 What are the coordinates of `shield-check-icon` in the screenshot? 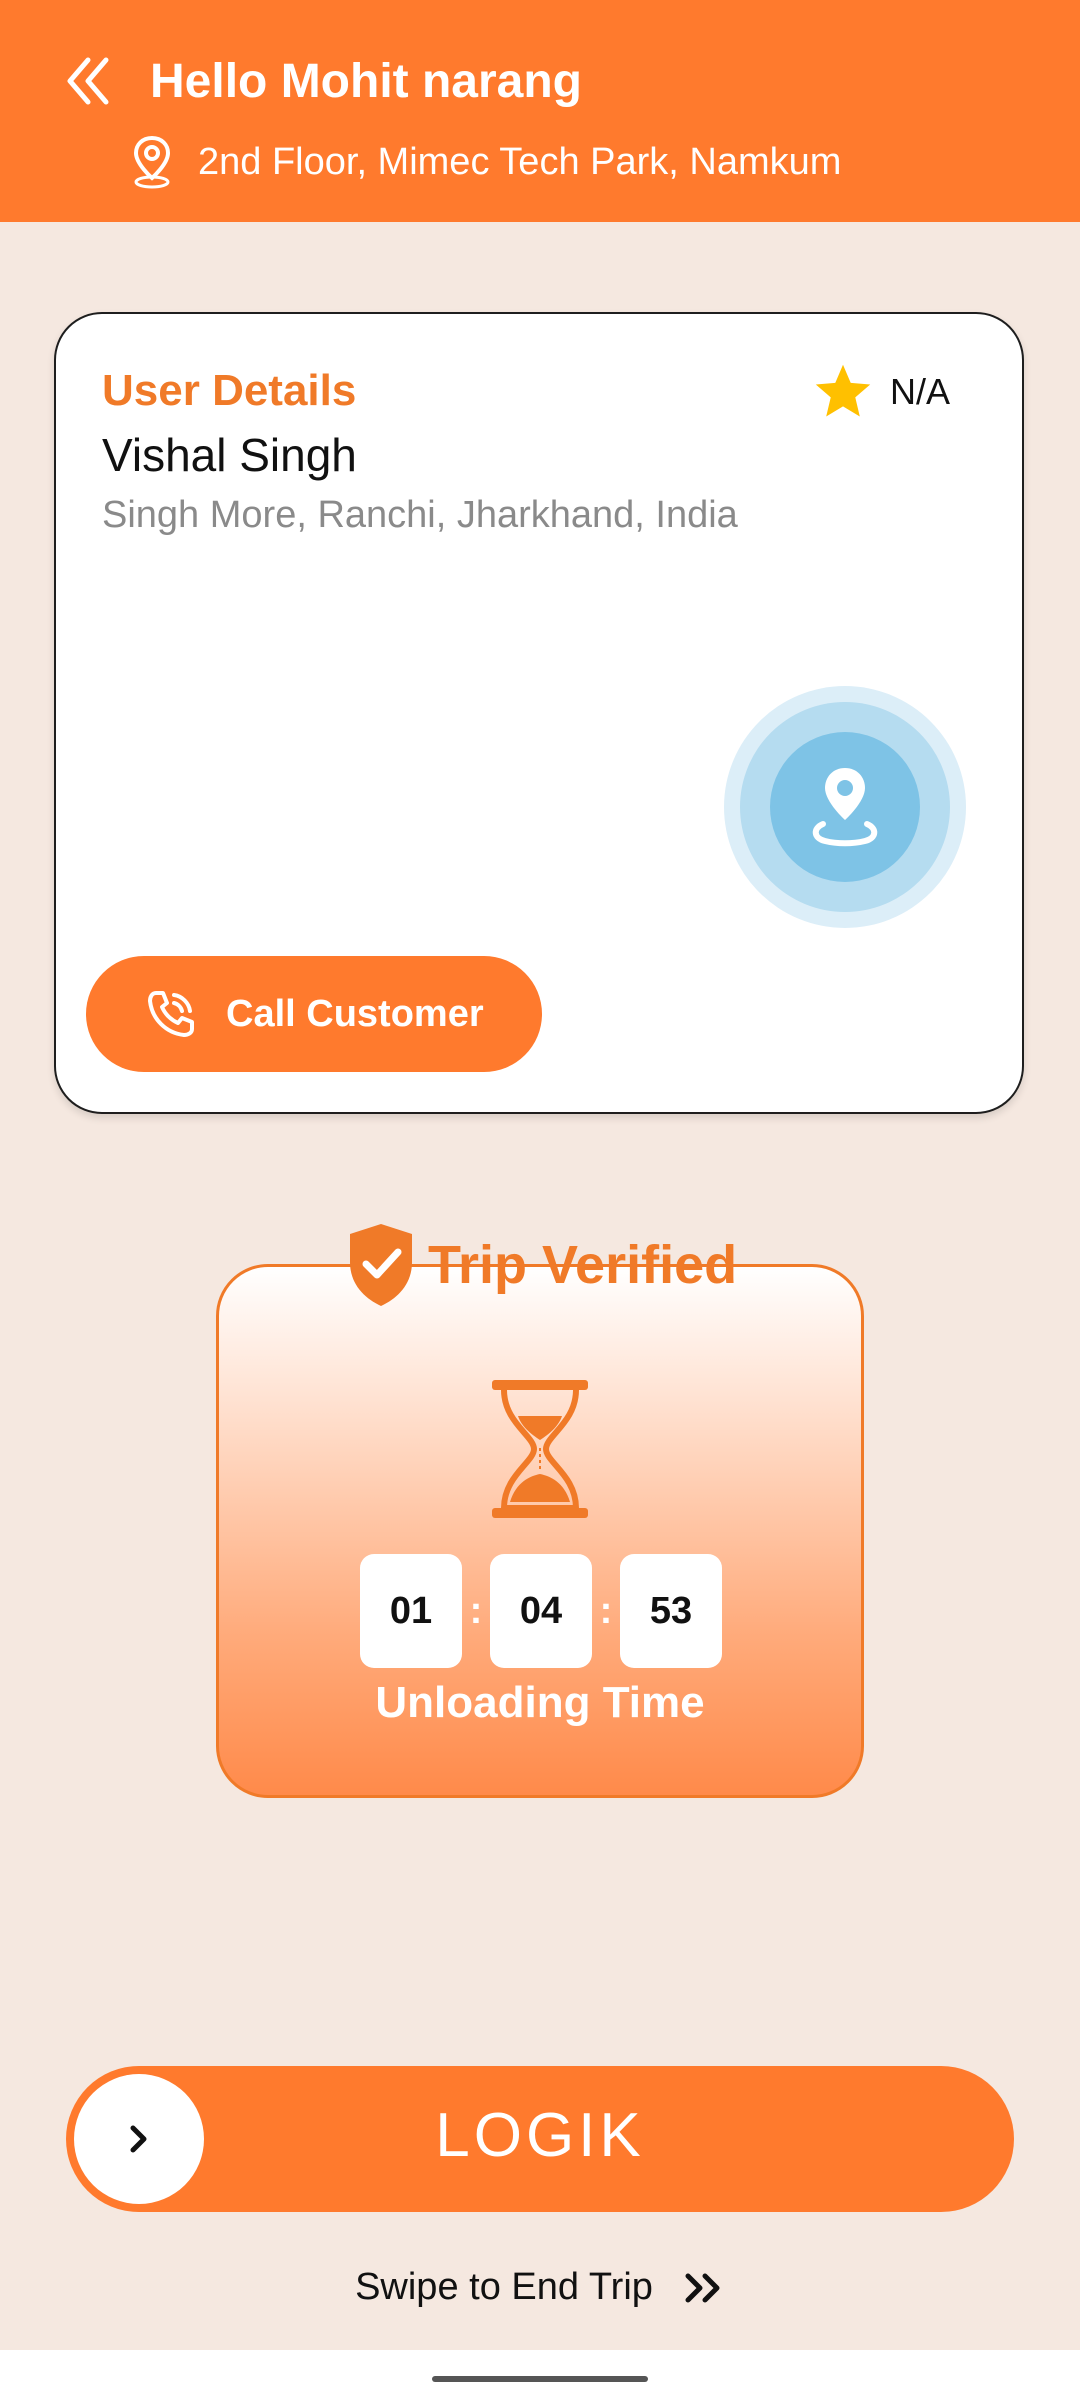 It's located at (381, 1265).